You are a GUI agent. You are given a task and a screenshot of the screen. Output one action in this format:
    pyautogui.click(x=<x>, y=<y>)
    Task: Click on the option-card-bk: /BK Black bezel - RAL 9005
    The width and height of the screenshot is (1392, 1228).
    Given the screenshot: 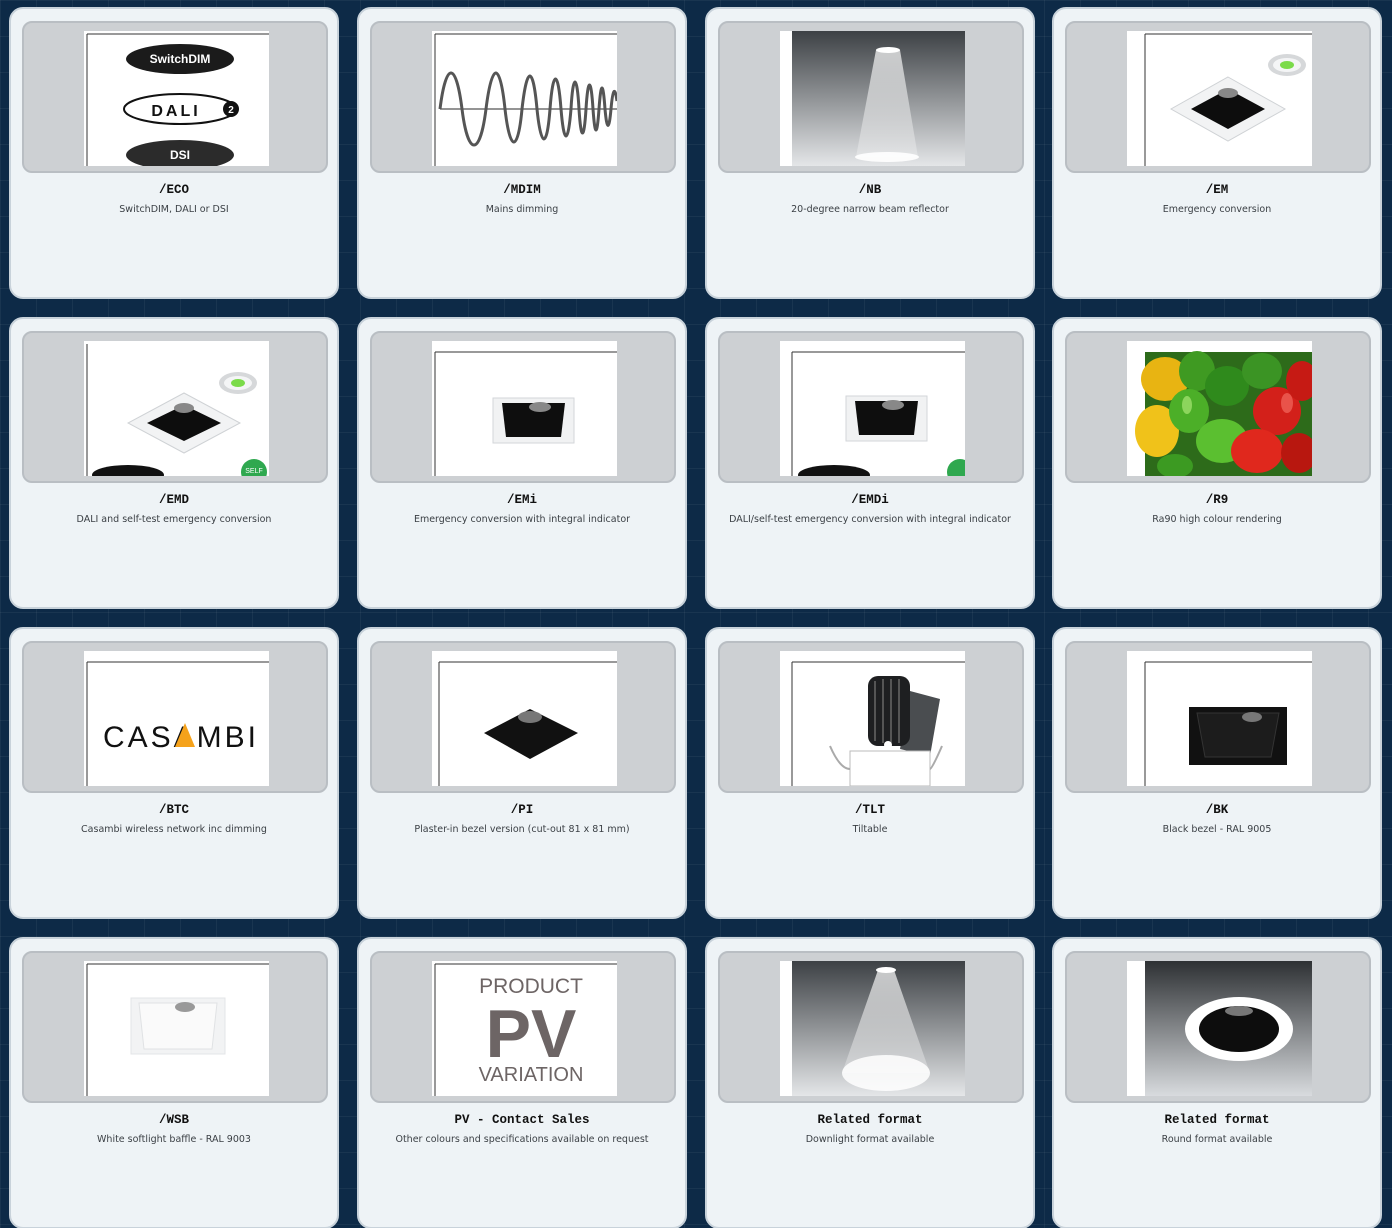 What is the action you would take?
    pyautogui.click(x=1217, y=773)
    